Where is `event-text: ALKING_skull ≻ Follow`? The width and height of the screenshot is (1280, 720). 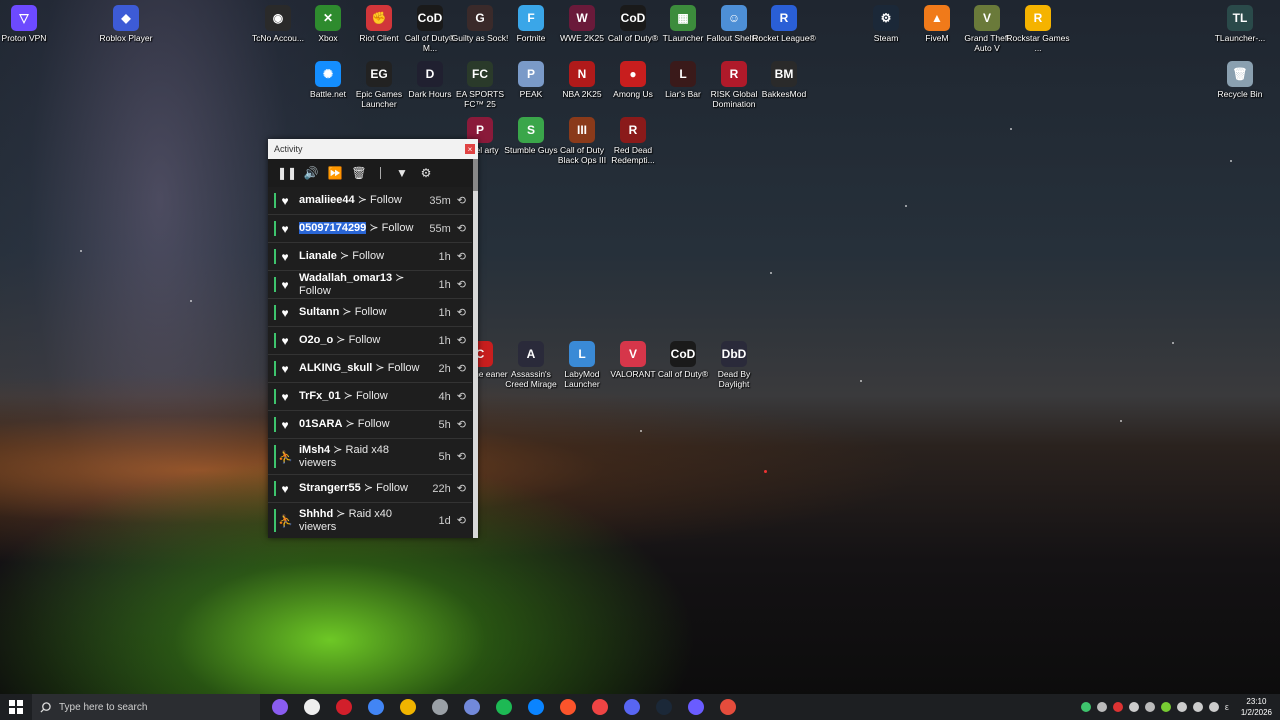
event-text: ALKING_skull ≻ Follow is located at coordinates (362, 368).